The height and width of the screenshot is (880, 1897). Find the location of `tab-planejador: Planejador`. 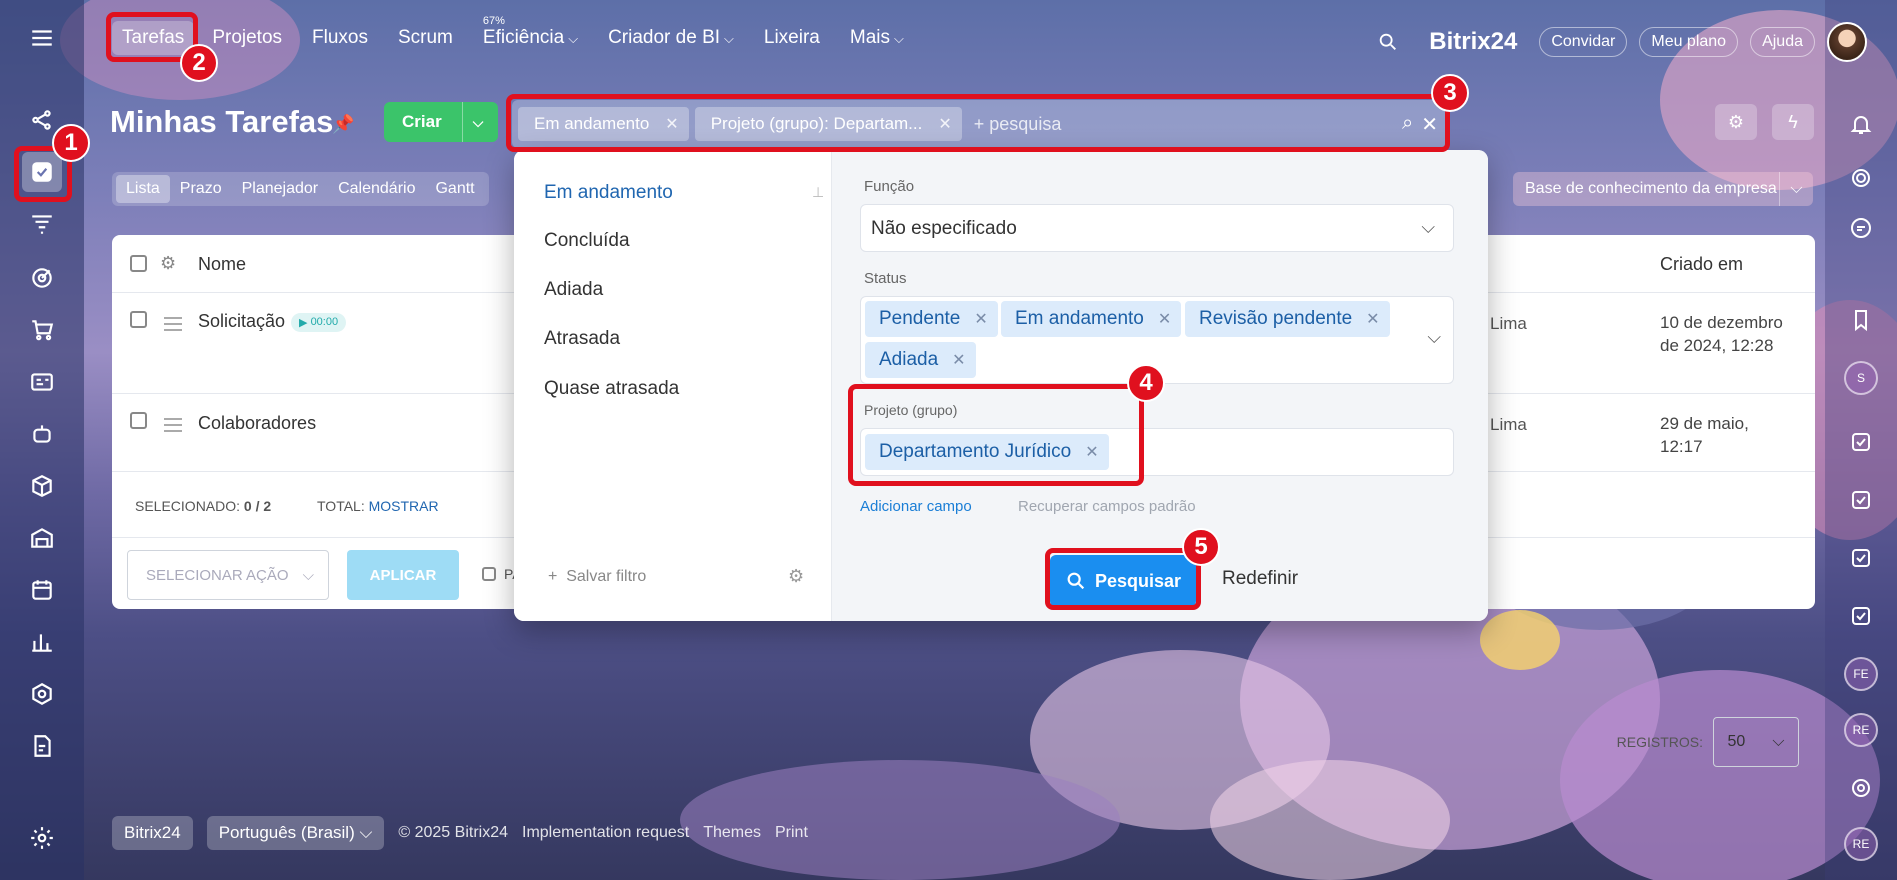

tab-planejador: Planejador is located at coordinates (280, 189).